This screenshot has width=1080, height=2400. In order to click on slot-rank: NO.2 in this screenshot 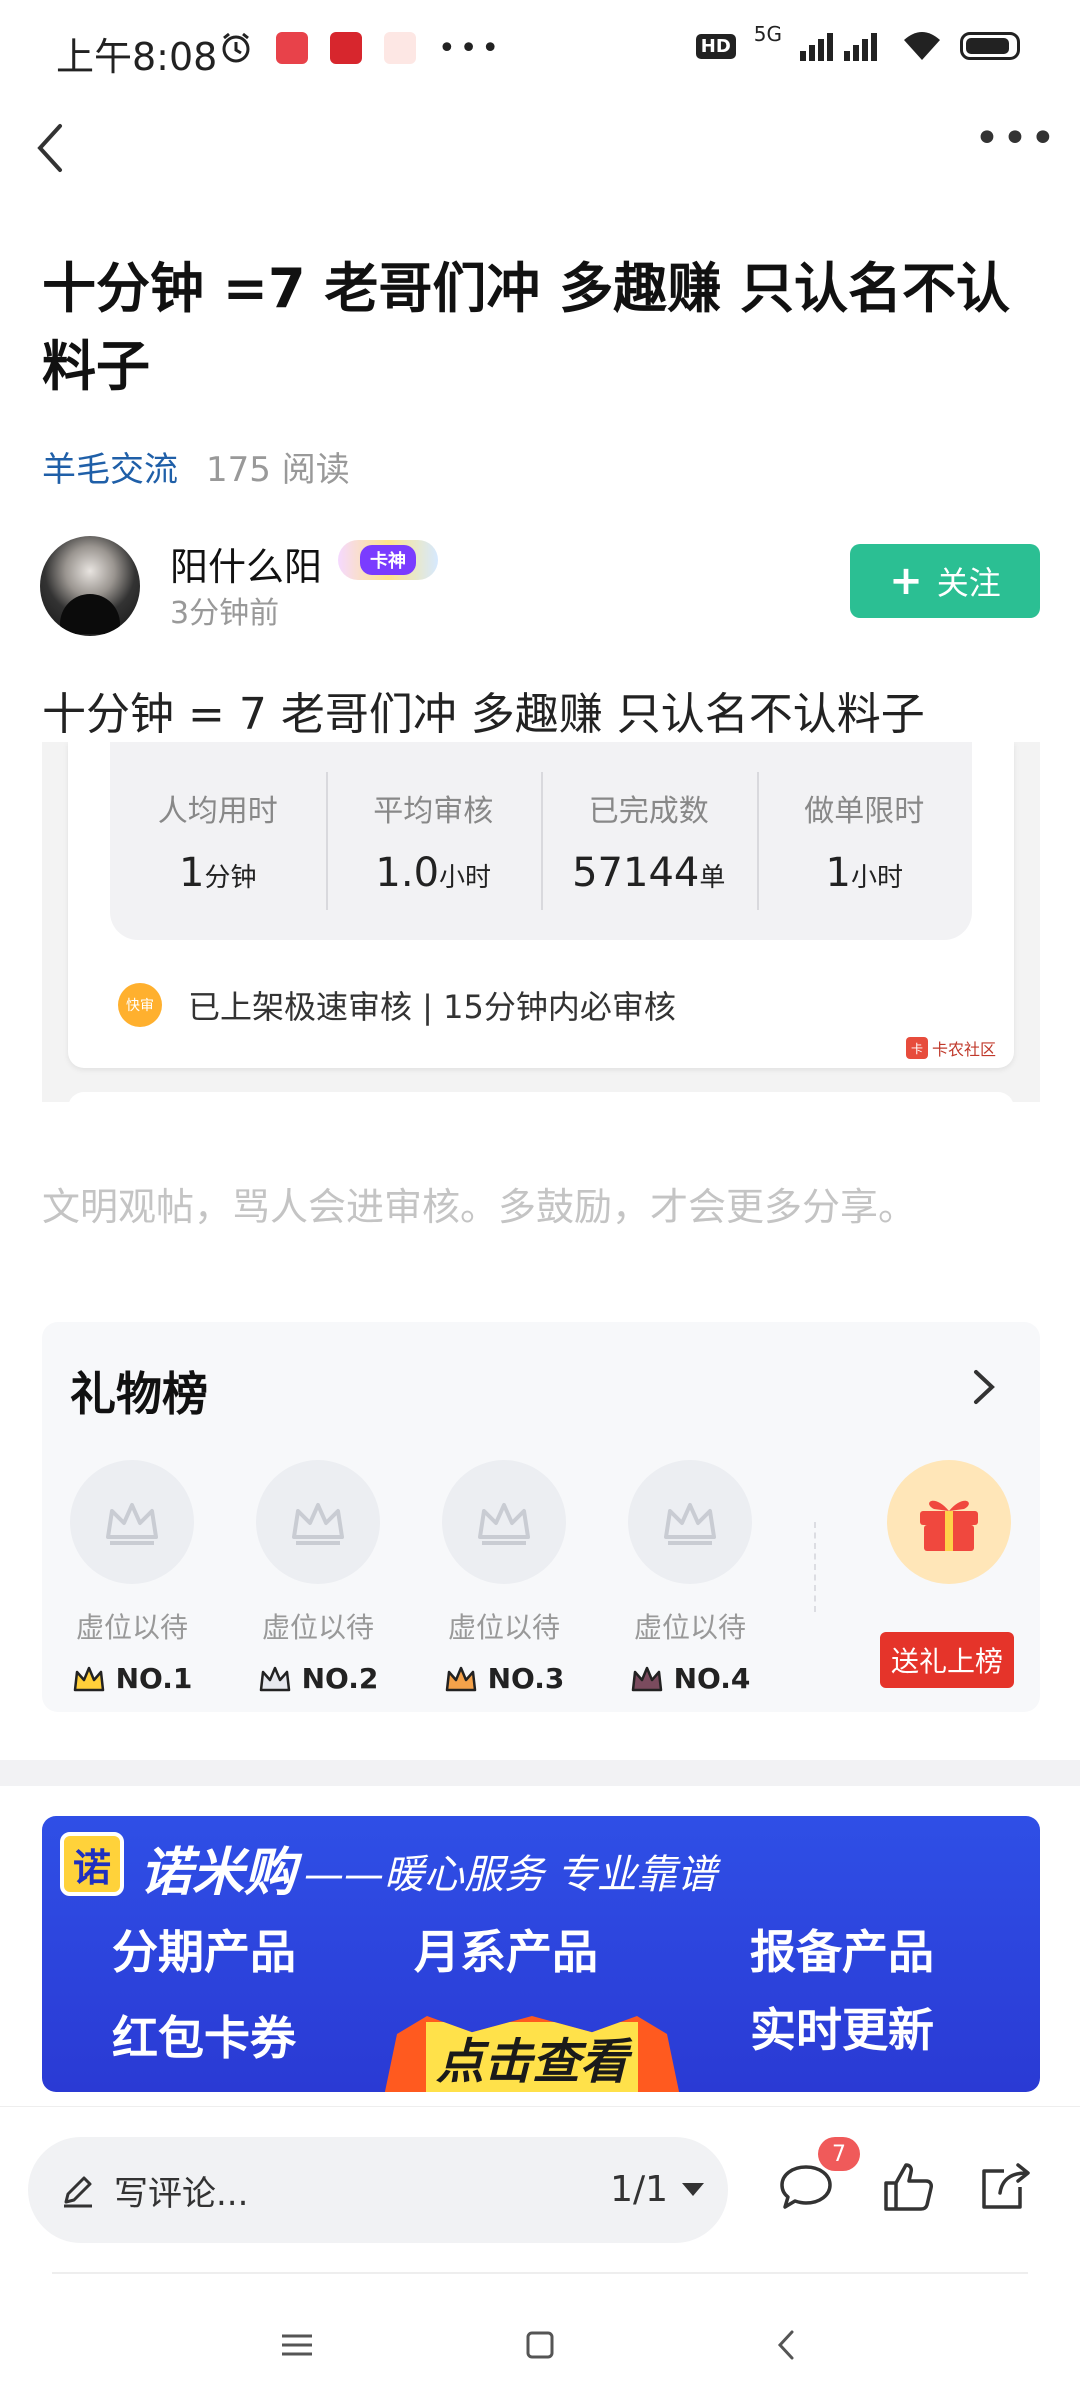, I will do `click(318, 1678)`.